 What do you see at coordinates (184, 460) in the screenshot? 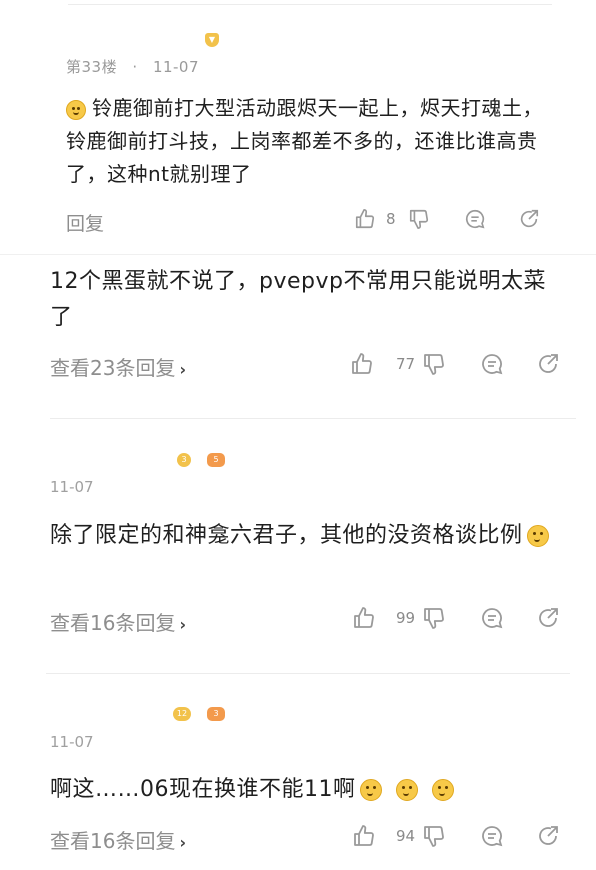
I see `level-badge: 3` at bounding box center [184, 460].